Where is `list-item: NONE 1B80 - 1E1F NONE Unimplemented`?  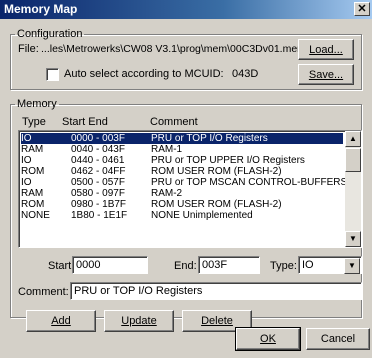 list-item: NONE 1B80 - 1E1F NONE Unimplemented is located at coordinates (182, 215).